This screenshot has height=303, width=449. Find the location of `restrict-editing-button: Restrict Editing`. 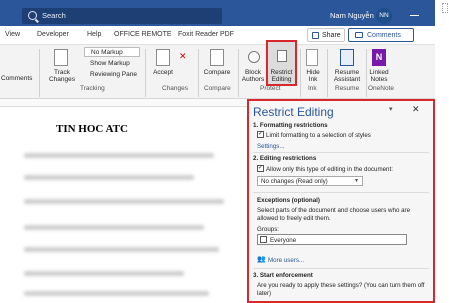

restrict-editing-button: Restrict Editing is located at coordinates (281, 63).